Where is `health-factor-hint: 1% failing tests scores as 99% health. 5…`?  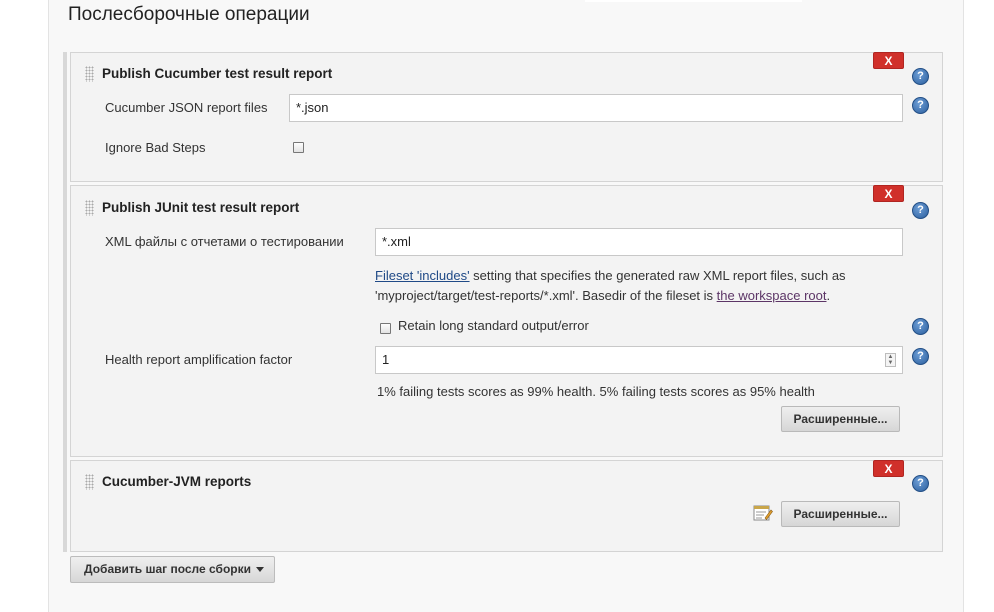
health-factor-hint: 1% failing tests scores as 99% health. 5… is located at coordinates (596, 391).